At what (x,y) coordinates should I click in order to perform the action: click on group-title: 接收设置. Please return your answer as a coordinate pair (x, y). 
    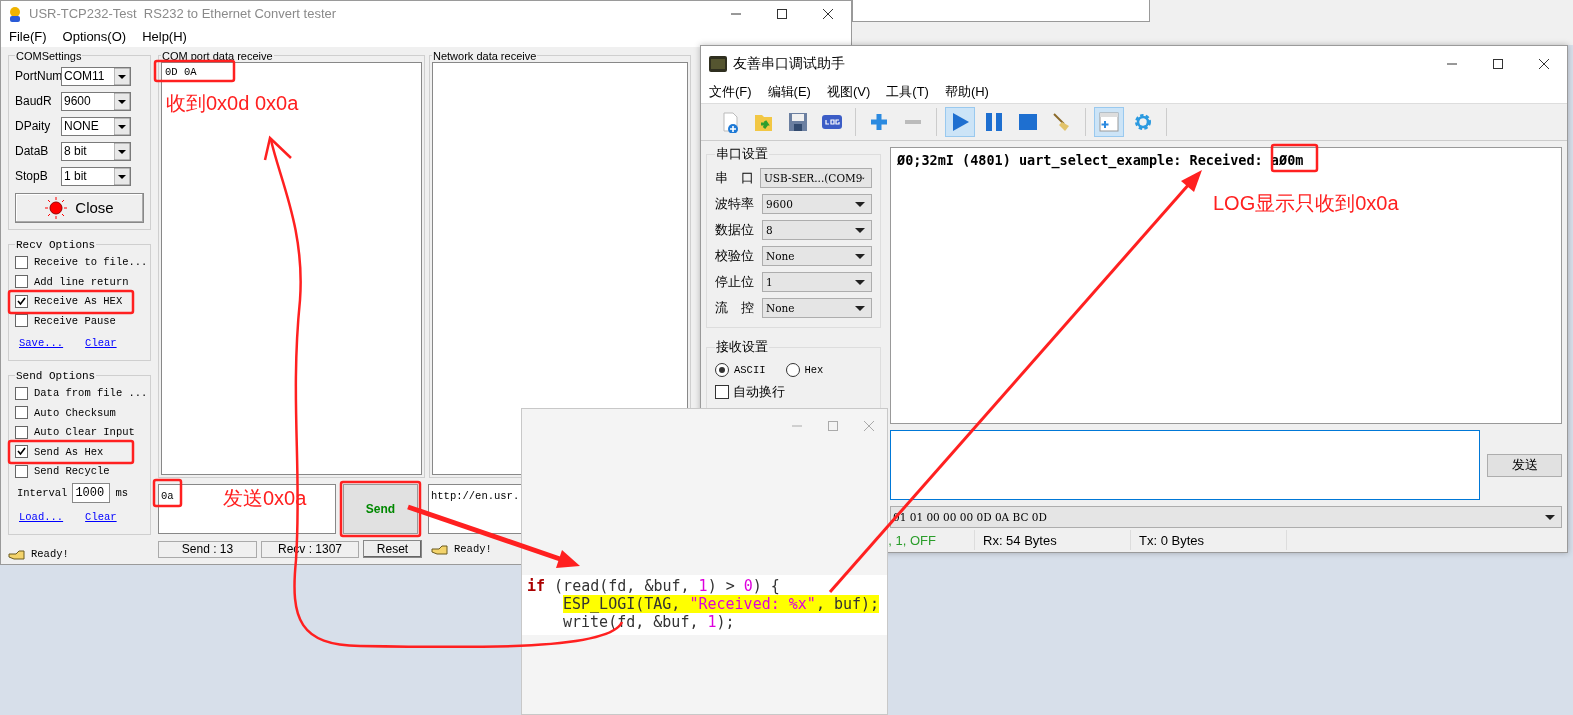
    Looking at the image, I should click on (742, 346).